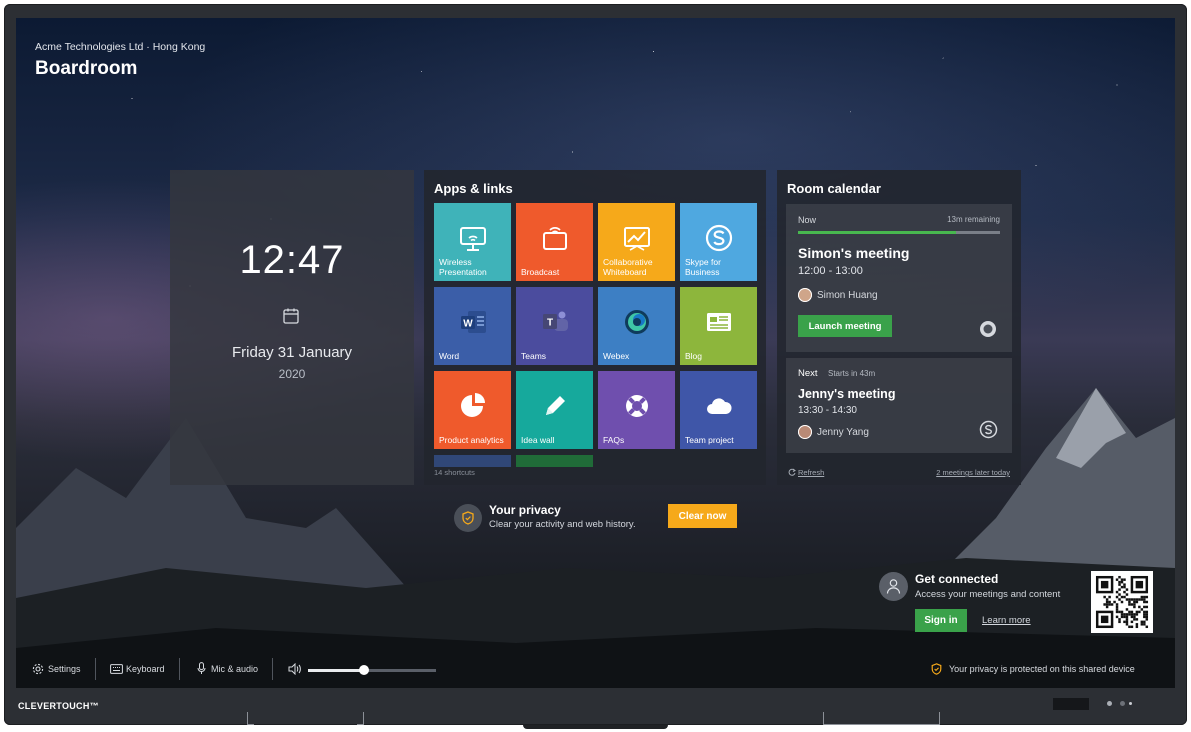 This screenshot has height=732, width=1191. Describe the element at coordinates (473, 322) in the screenshot. I see `word-icon: W` at that location.